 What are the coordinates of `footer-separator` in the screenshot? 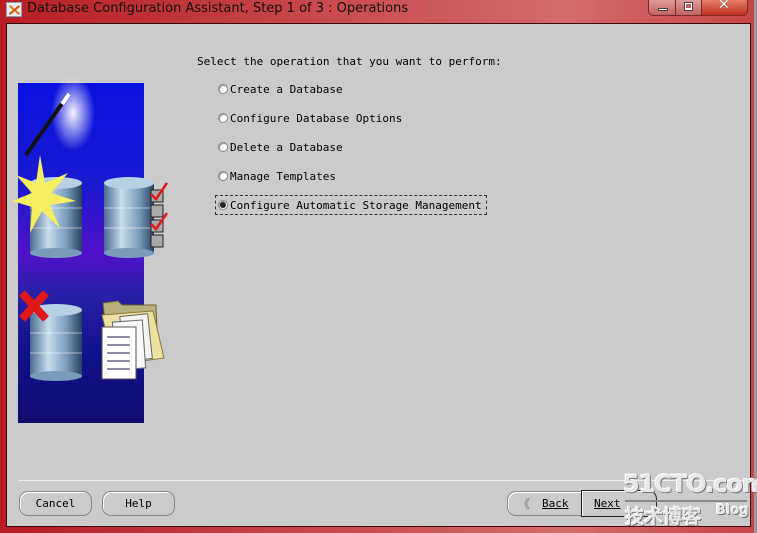 It's located at (381, 480).